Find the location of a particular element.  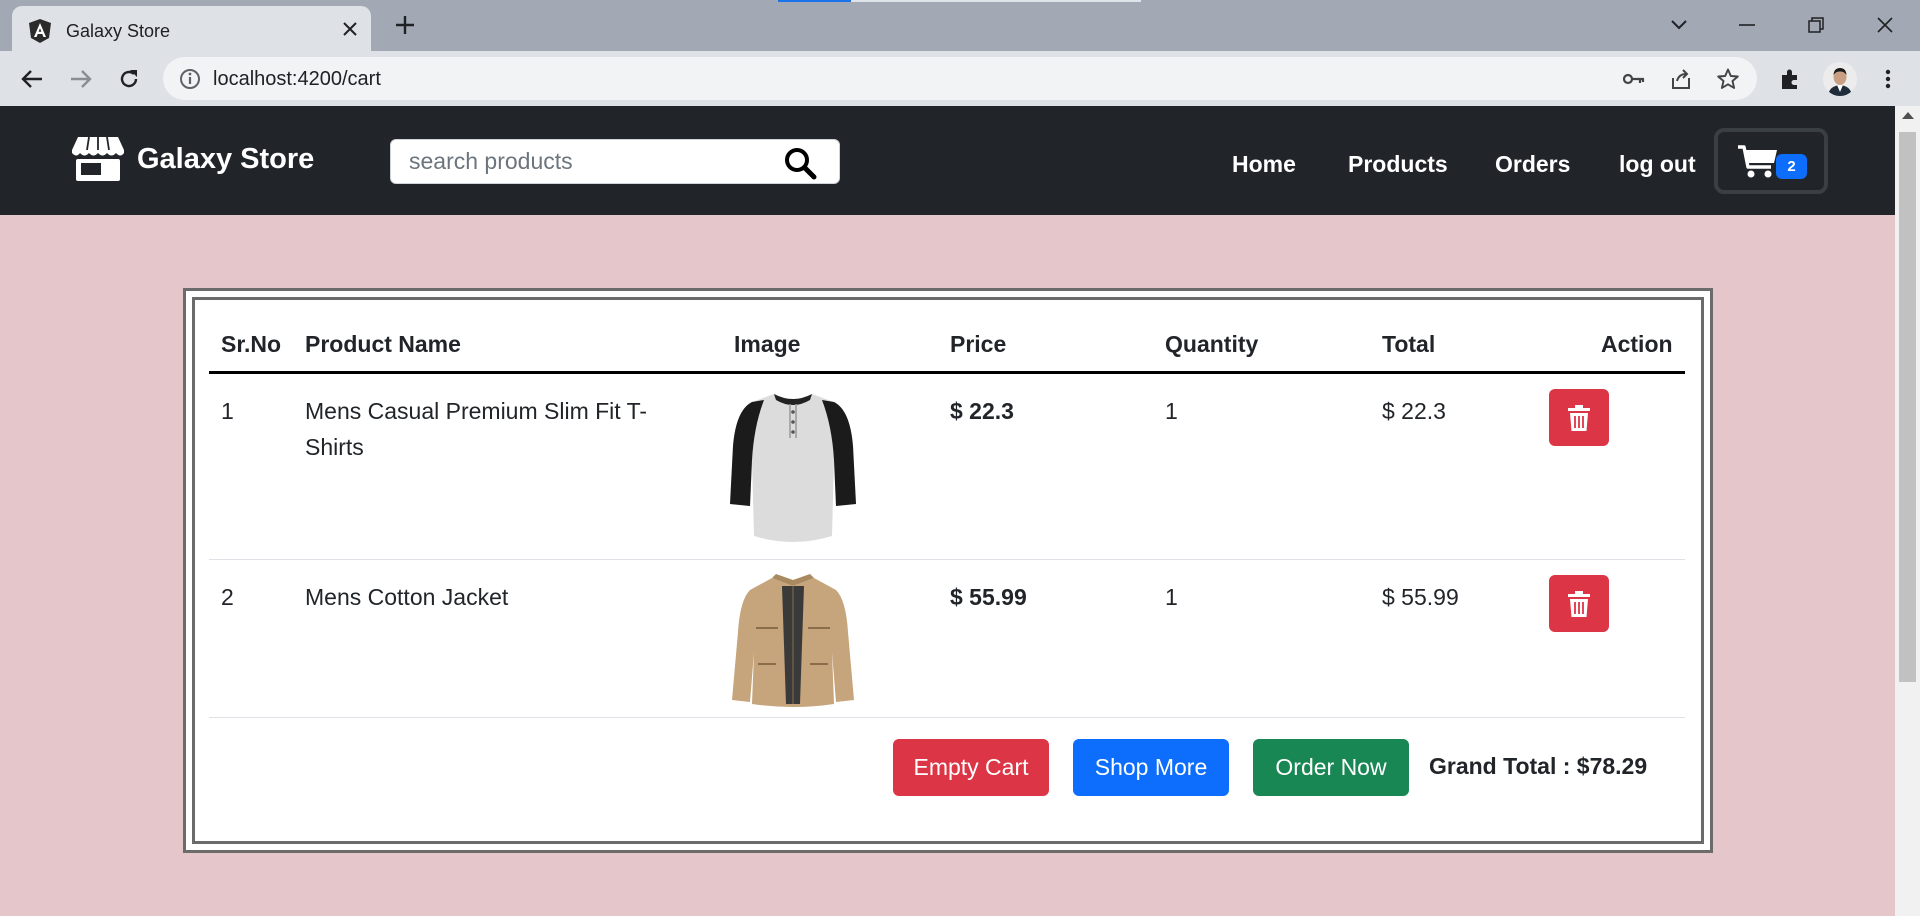

angular-icon is located at coordinates (40, 31).